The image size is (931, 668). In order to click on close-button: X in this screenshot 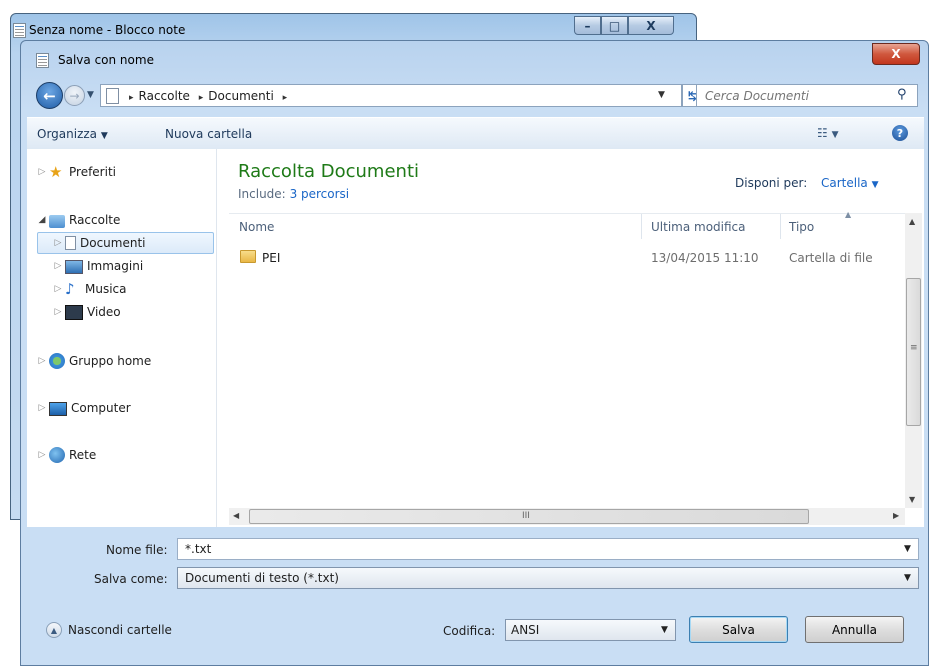, I will do `click(651, 25)`.